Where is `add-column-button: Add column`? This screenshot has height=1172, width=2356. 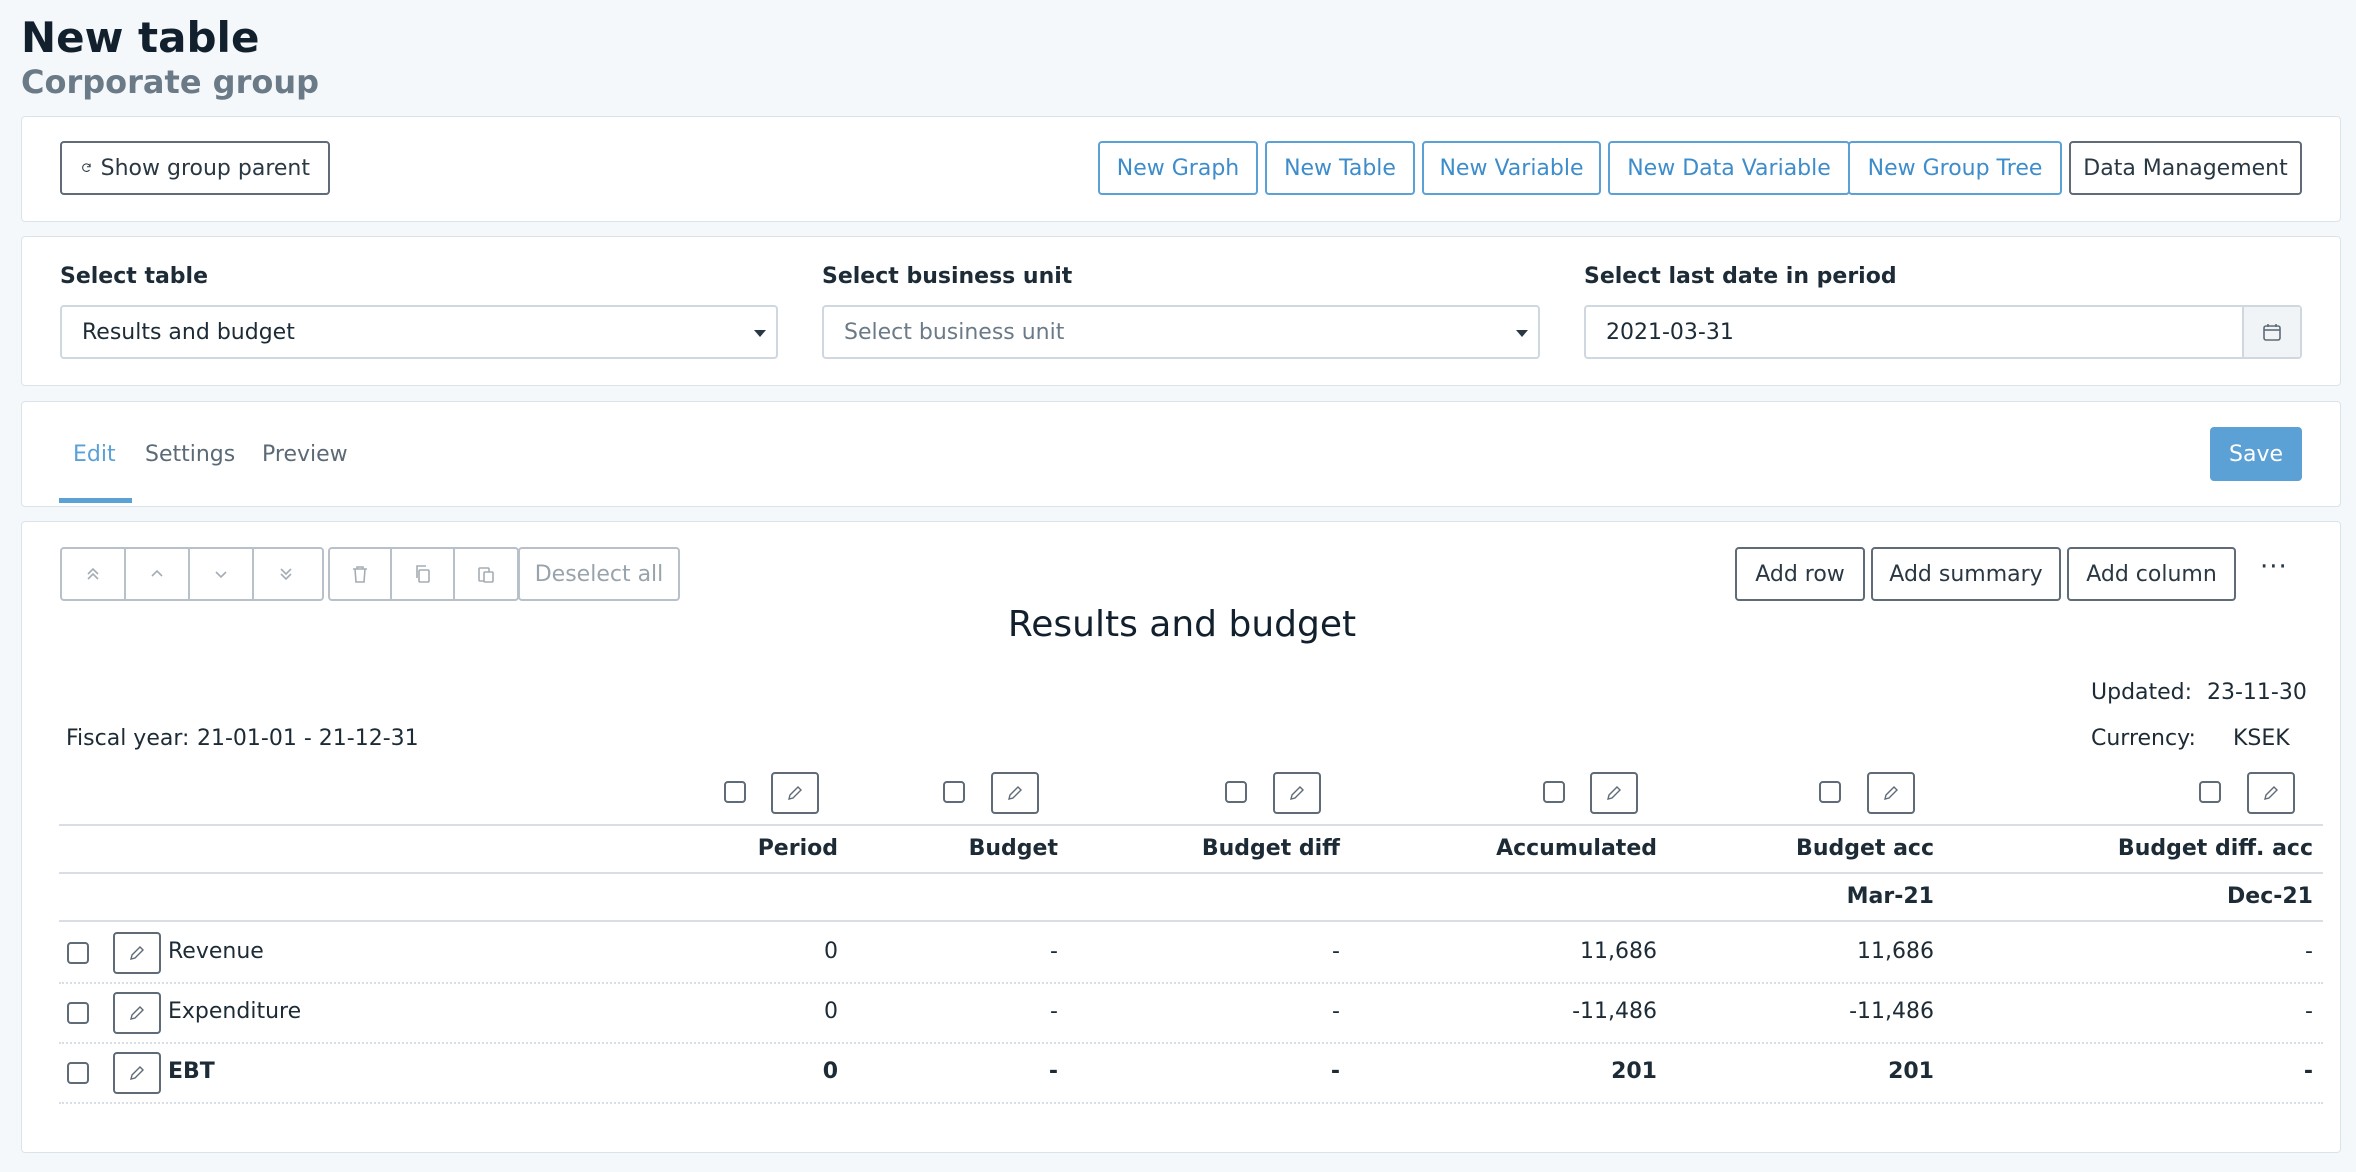 add-column-button: Add column is located at coordinates (2151, 574).